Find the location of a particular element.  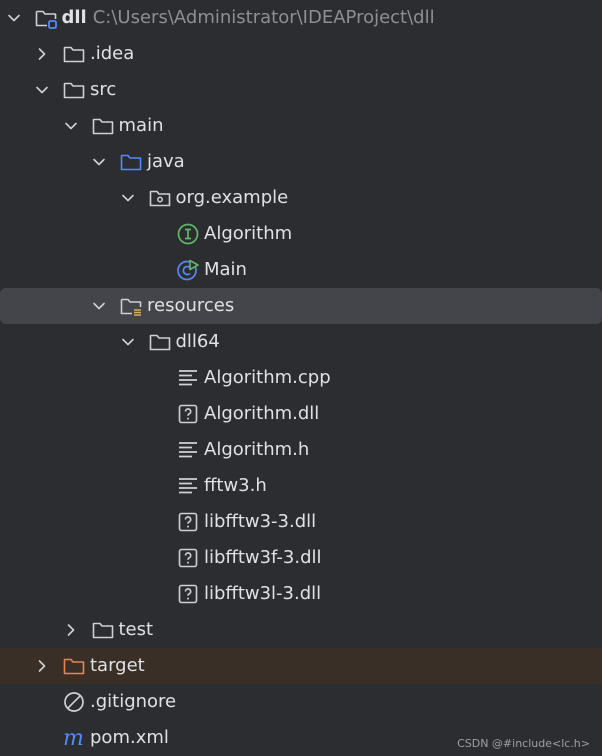

tree-row-libfftw3f-3-dll: libfftw3f-3.dll is located at coordinates (301, 558).